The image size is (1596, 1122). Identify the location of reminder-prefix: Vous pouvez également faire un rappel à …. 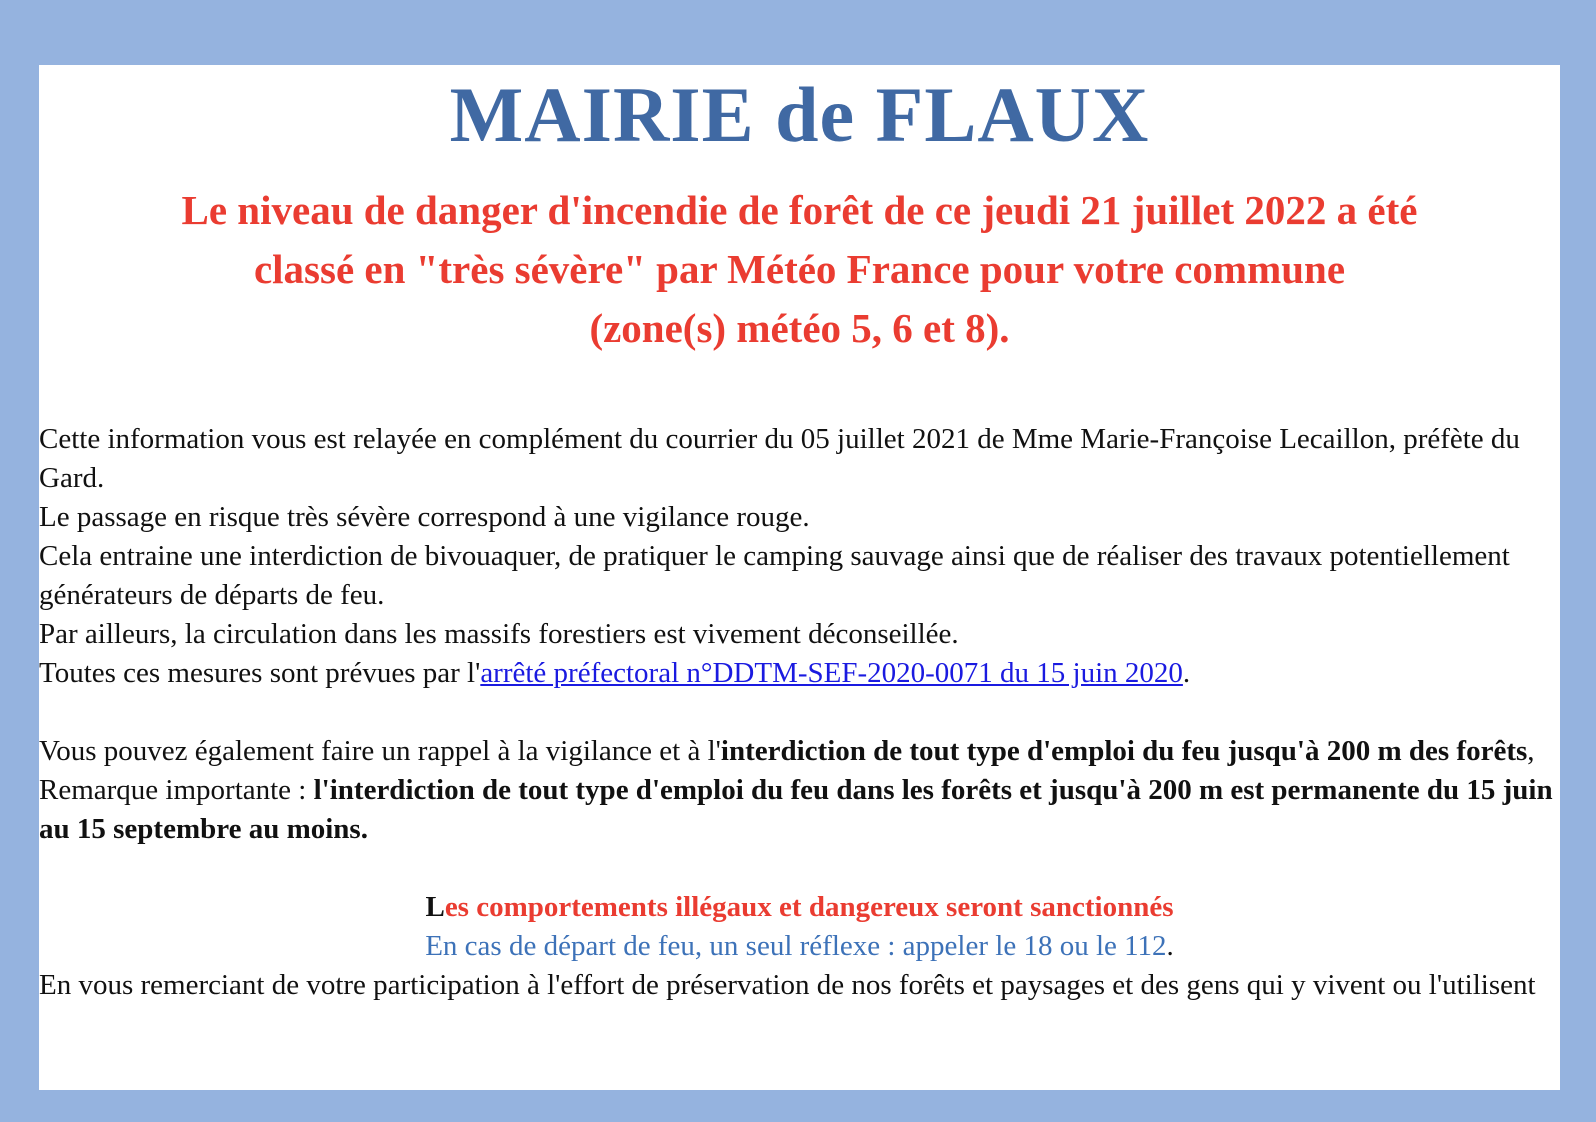
(380, 751).